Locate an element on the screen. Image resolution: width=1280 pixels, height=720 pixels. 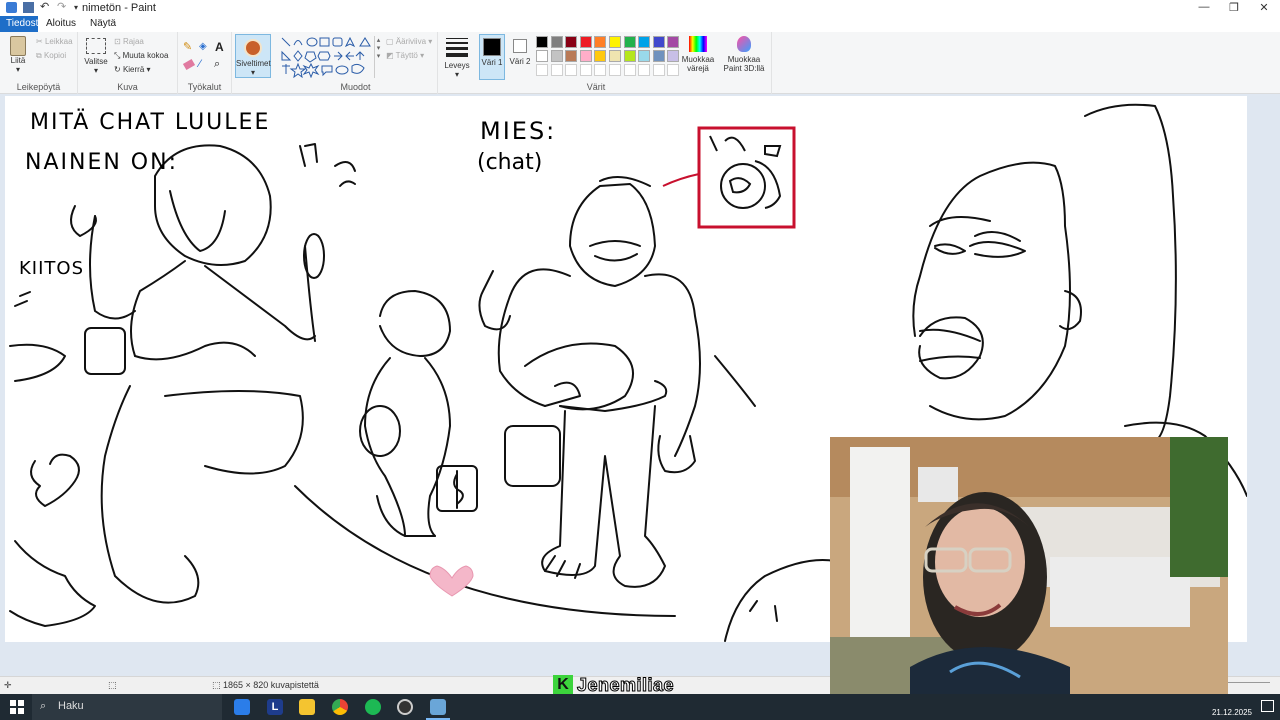
outline-button: ▢ Ääriviiva ▾ is located at coordinates (409, 41).